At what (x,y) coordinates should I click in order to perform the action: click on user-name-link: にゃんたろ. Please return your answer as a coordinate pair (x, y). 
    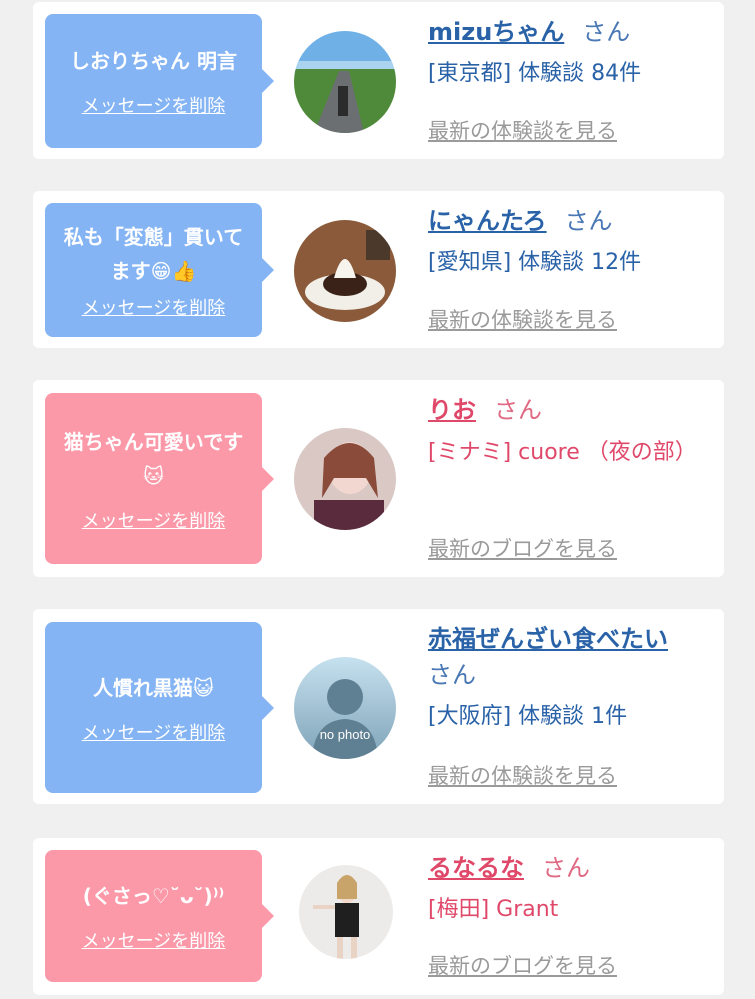
    Looking at the image, I should click on (487, 221).